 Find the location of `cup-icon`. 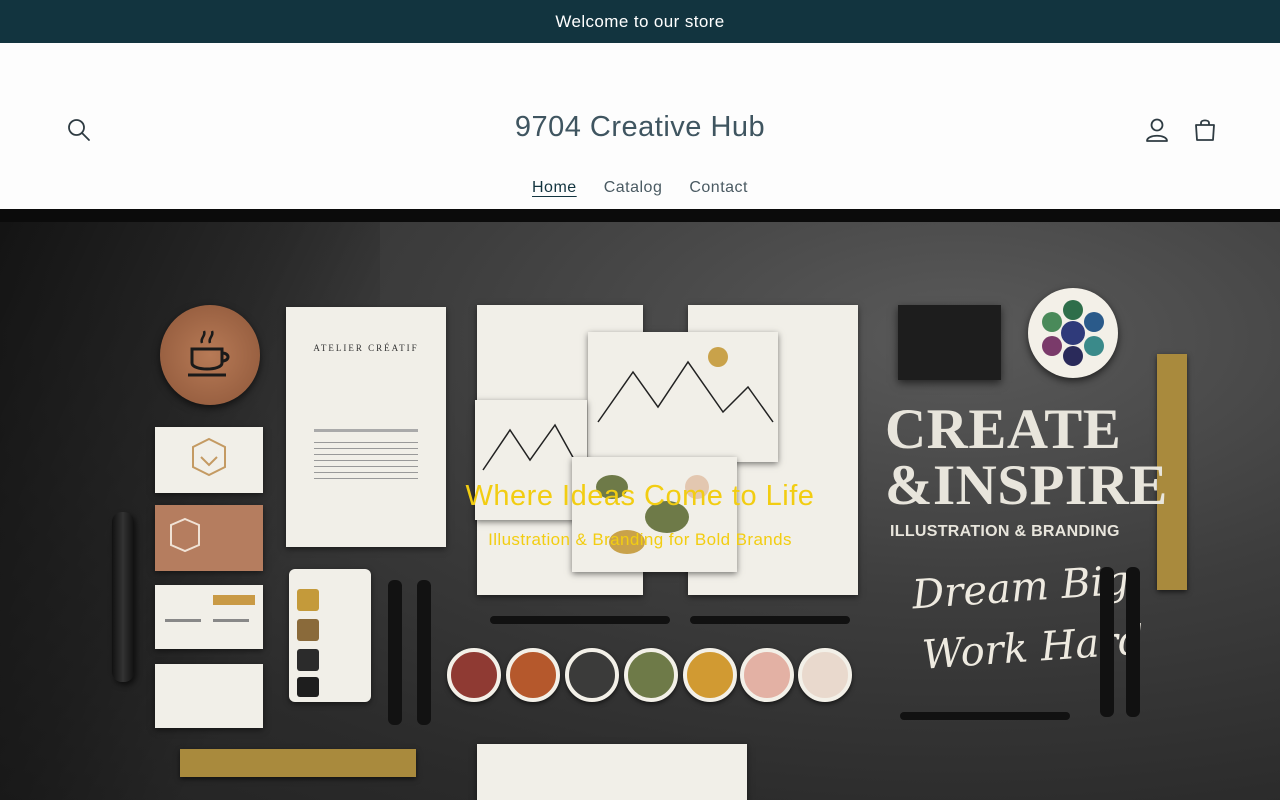

cup-icon is located at coordinates (209, 353).